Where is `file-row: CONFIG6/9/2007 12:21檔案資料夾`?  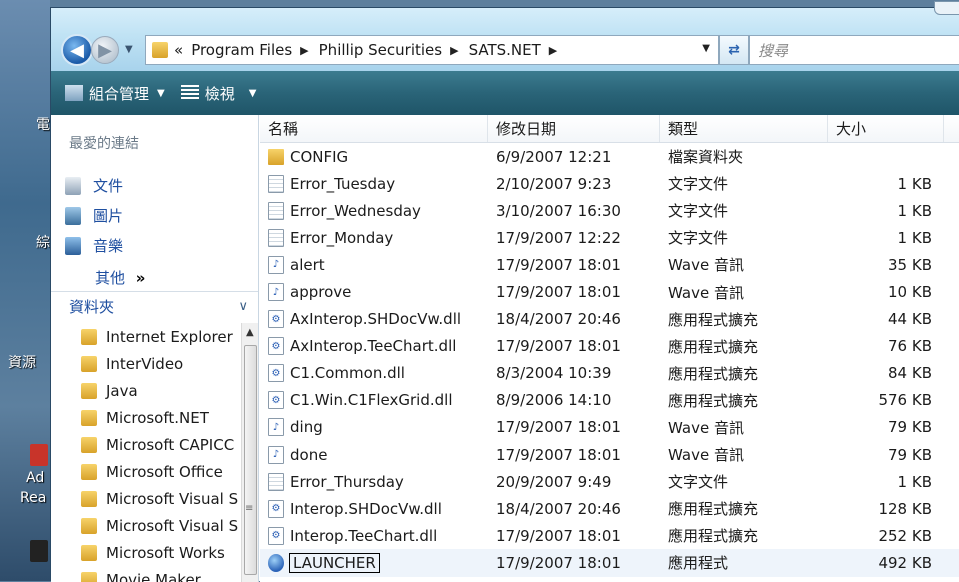
file-row: CONFIG6/9/2007 12:21檔案資料夾 is located at coordinates (609, 156).